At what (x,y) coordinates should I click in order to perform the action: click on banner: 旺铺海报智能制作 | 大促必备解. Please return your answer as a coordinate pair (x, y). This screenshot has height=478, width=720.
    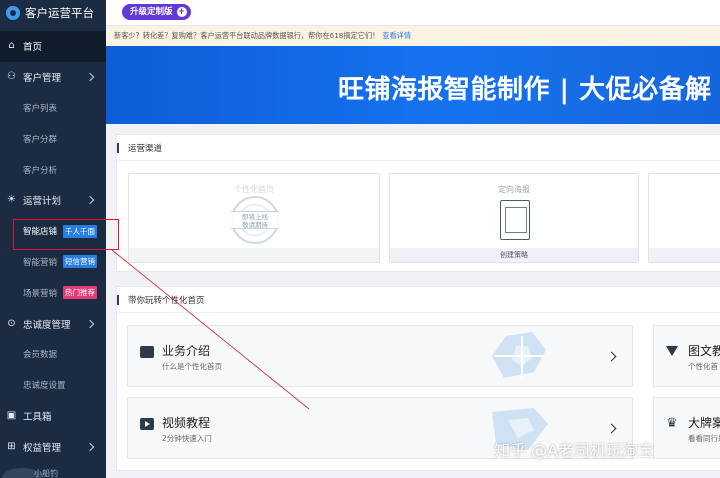
    Looking at the image, I should click on (413, 85).